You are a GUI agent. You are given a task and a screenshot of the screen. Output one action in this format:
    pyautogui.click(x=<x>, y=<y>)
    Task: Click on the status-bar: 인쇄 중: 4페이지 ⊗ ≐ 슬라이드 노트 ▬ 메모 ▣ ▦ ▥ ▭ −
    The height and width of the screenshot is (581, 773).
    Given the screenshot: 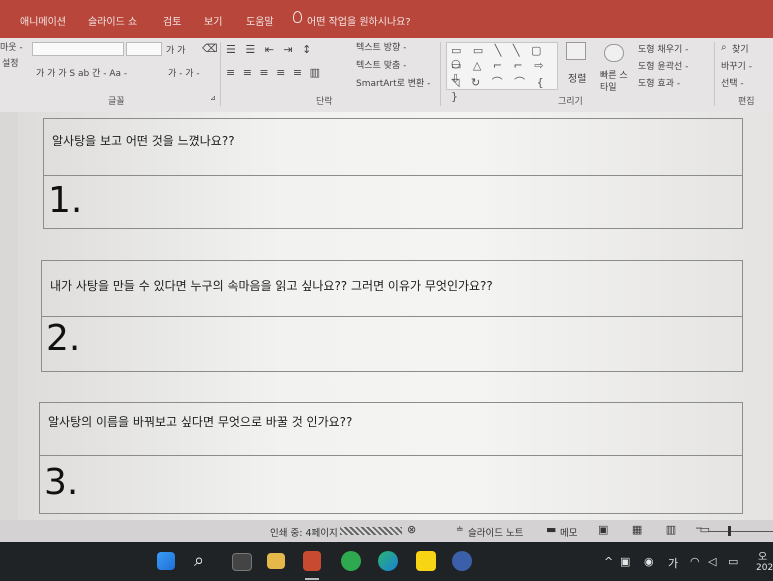 What is the action you would take?
    pyautogui.click(x=386, y=531)
    